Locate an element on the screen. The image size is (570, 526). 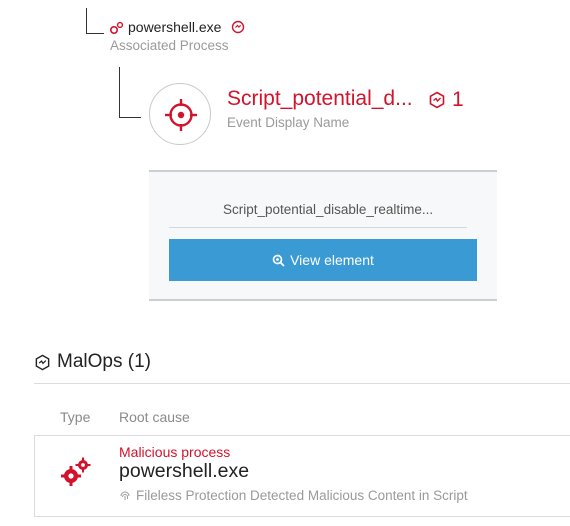
crosshair-target-icon is located at coordinates (181, 115).